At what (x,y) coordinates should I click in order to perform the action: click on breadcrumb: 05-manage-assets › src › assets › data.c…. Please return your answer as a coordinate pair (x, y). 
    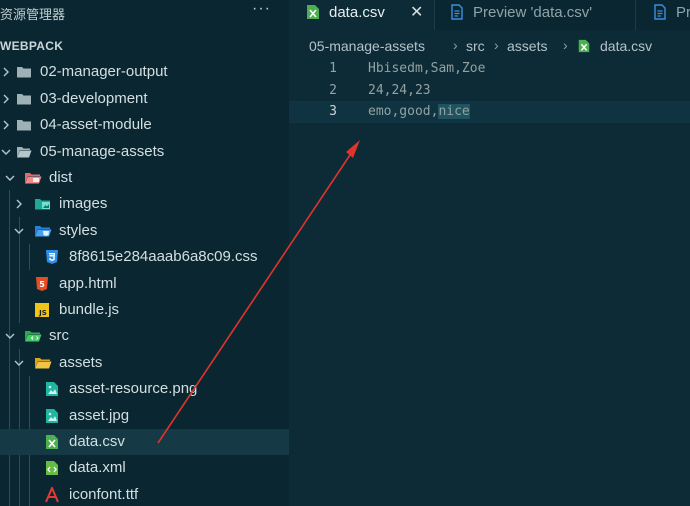
    Looking at the image, I should click on (489, 47).